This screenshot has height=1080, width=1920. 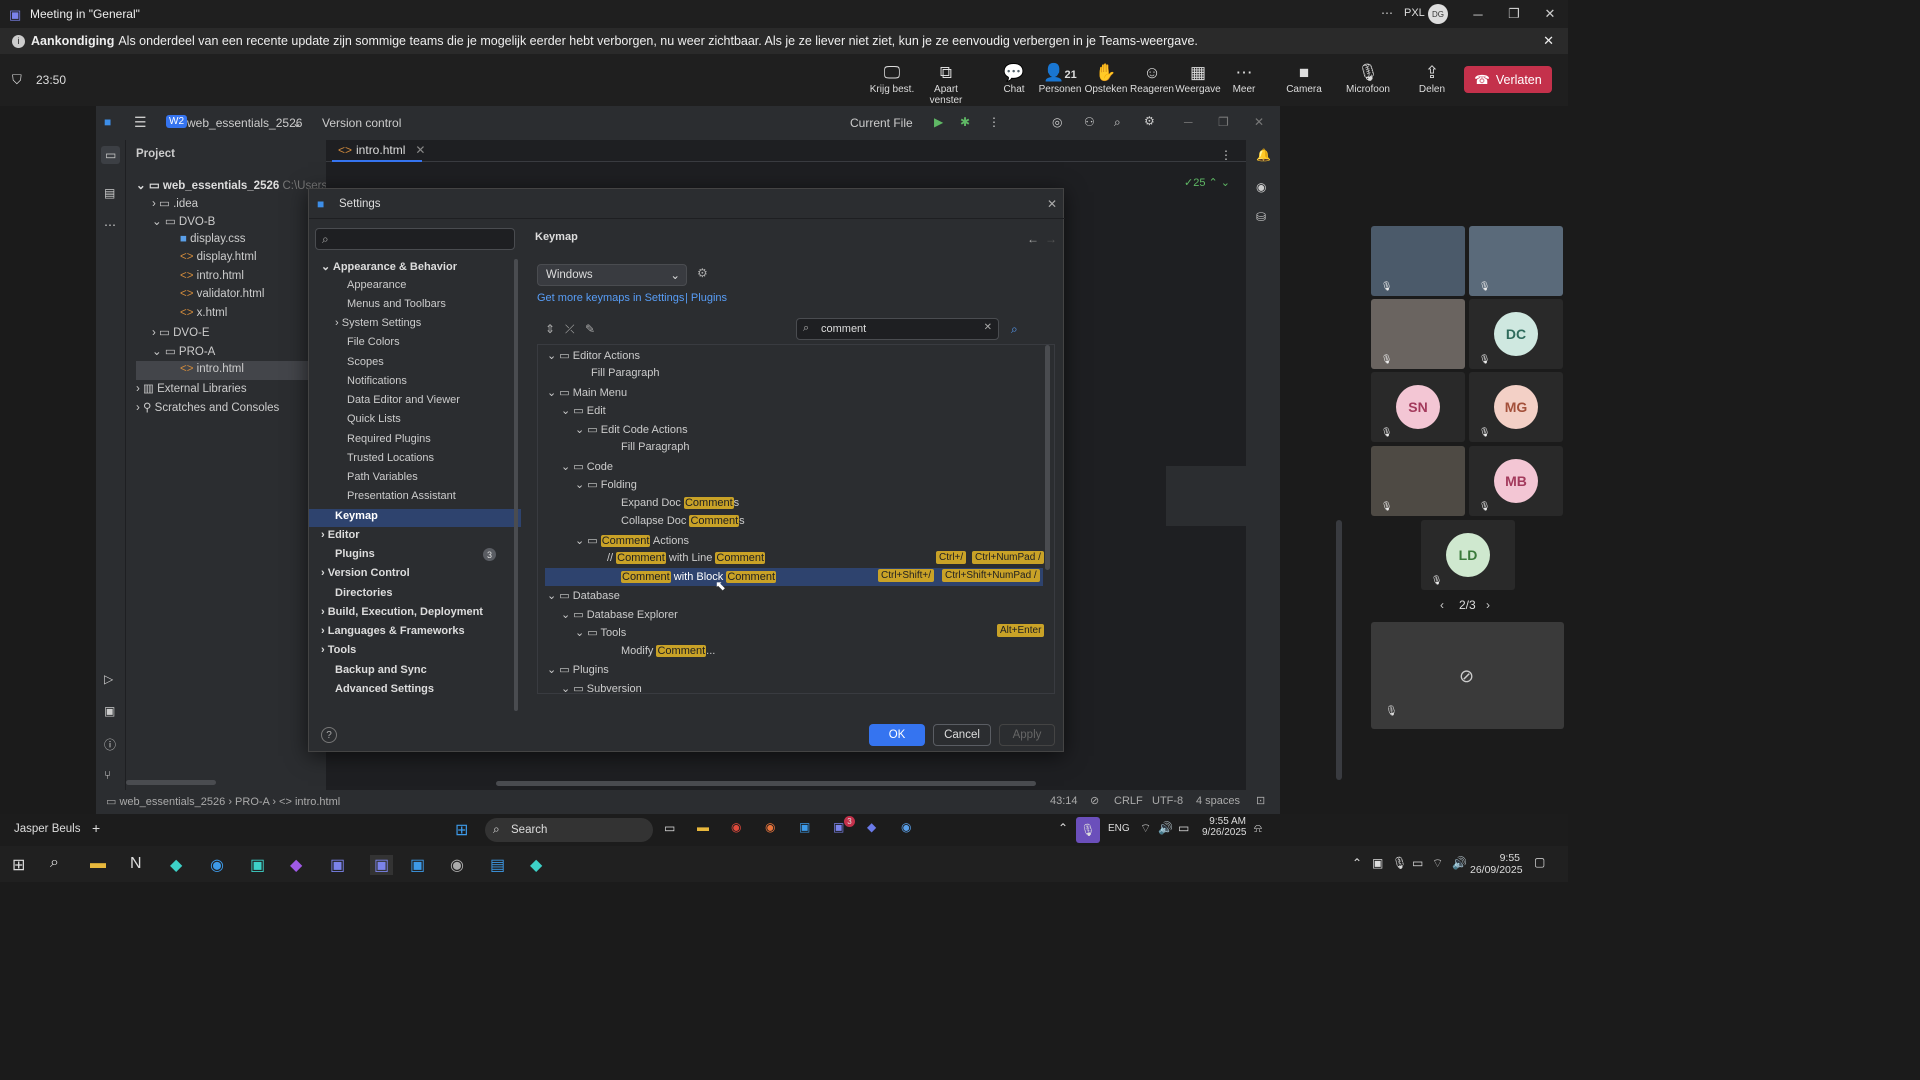 What do you see at coordinates (393, 631) in the screenshot?
I see `nav-languages: › Languages & Frameworks` at bounding box center [393, 631].